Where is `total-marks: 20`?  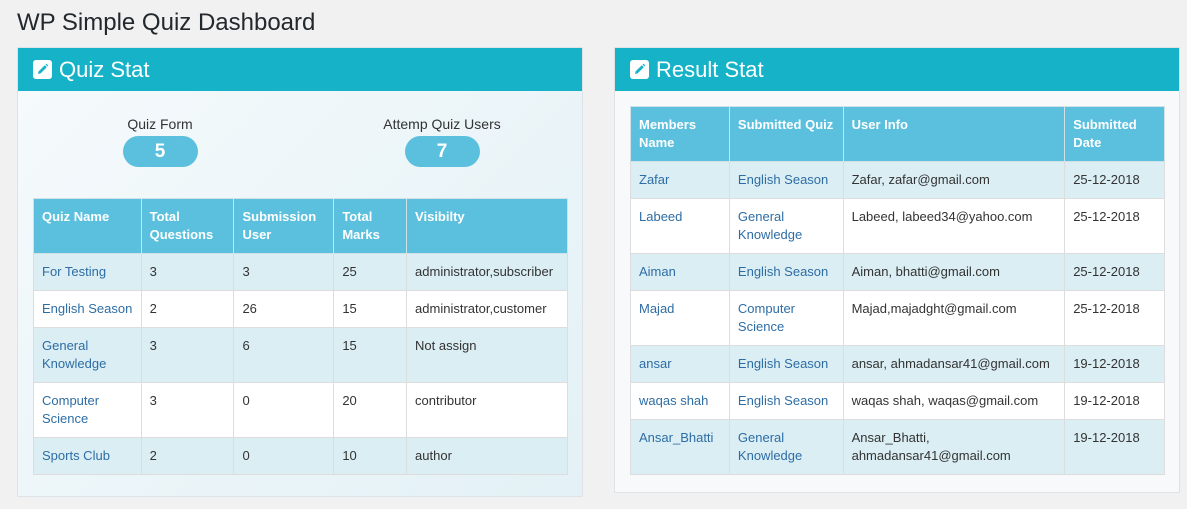
total-marks: 20 is located at coordinates (370, 410).